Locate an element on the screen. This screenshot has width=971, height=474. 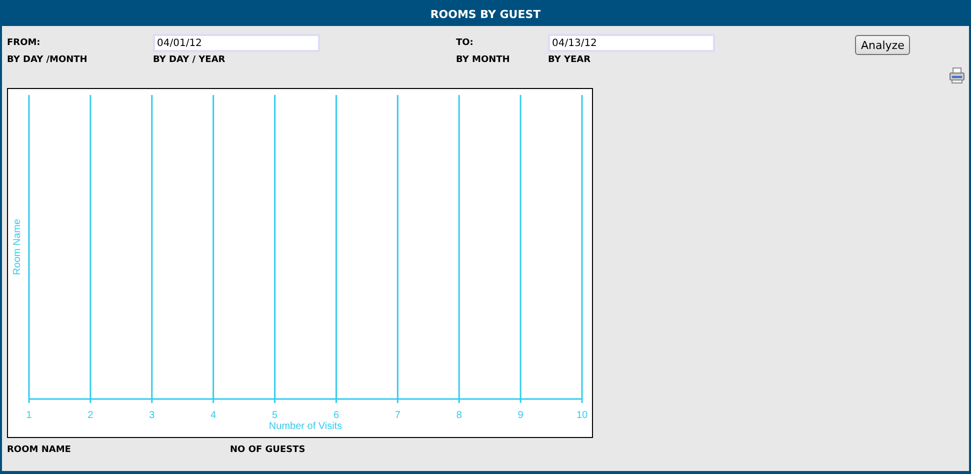
column-header: NO OF GUESTS is located at coordinates (268, 450).